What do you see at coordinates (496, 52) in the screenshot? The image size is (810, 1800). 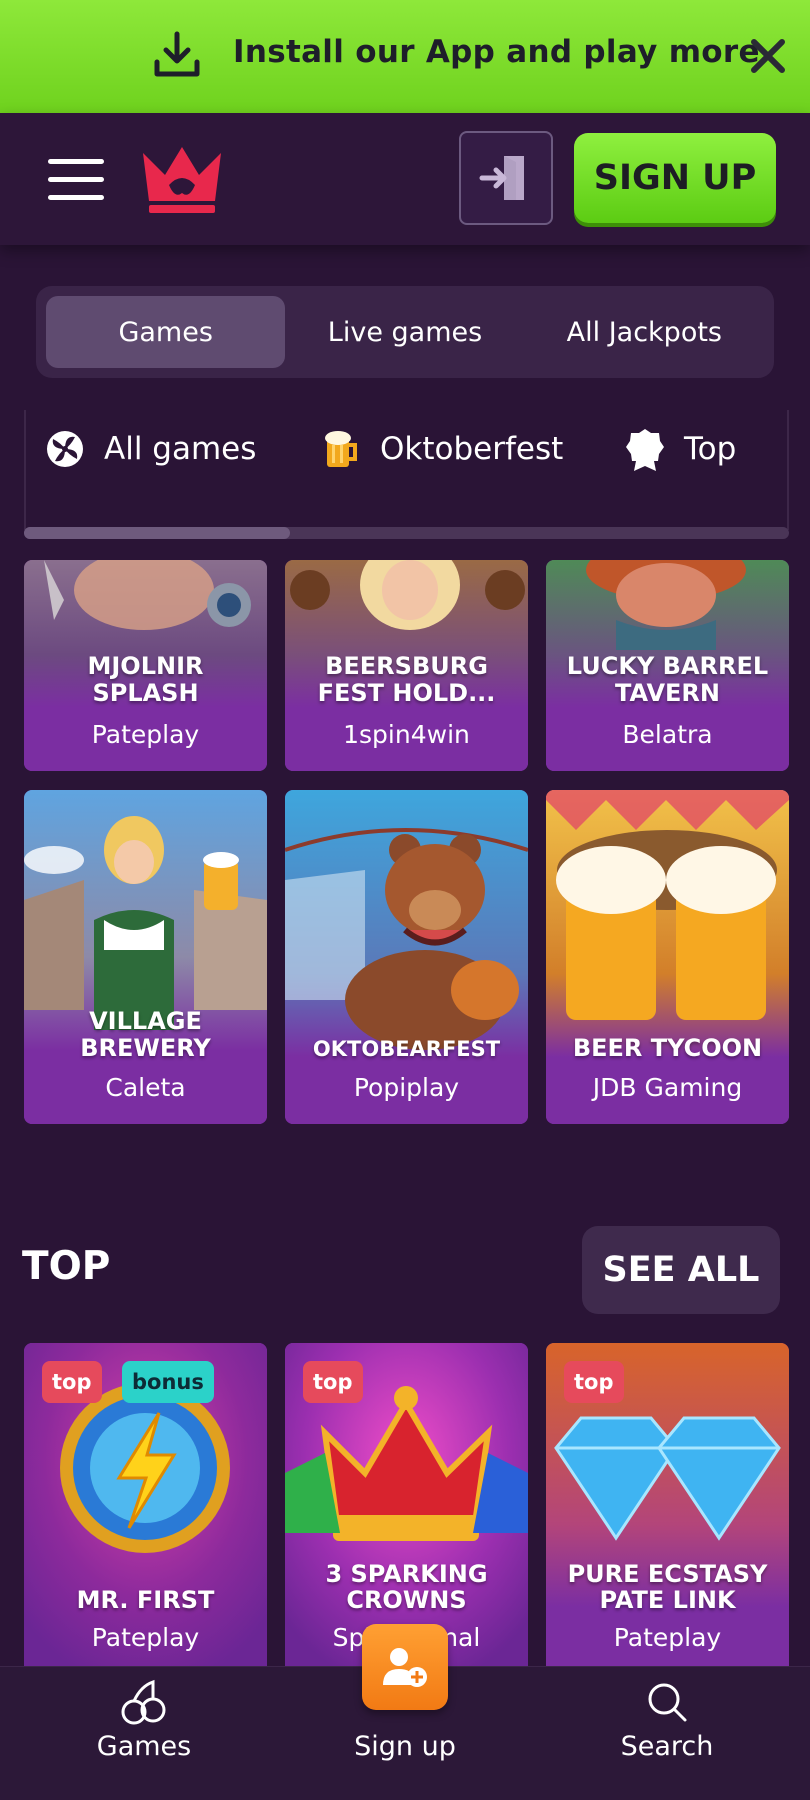 I see `install-app-text: Install our App and play more` at bounding box center [496, 52].